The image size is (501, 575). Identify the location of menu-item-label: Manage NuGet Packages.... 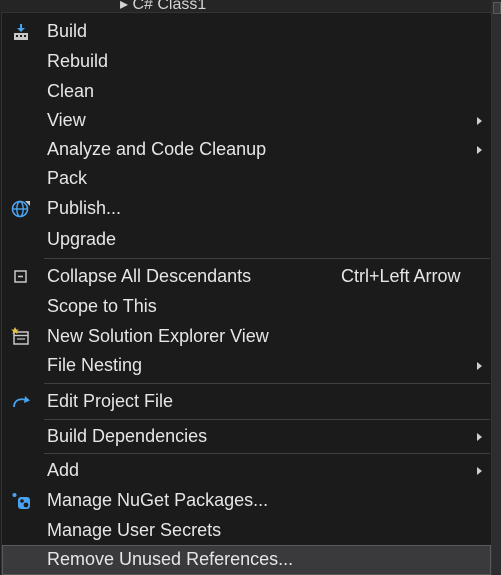
(158, 500).